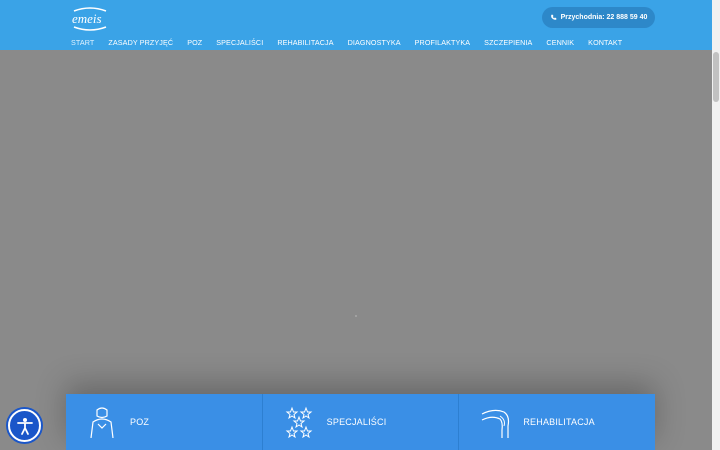 The image size is (720, 450). What do you see at coordinates (495, 422) in the screenshot?
I see `knee-icon` at bounding box center [495, 422].